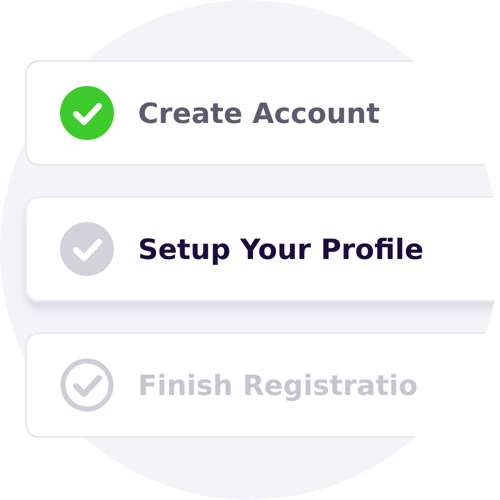  Describe the element at coordinates (281, 249) in the screenshot. I see `step-label: Setup Your Profile` at that location.